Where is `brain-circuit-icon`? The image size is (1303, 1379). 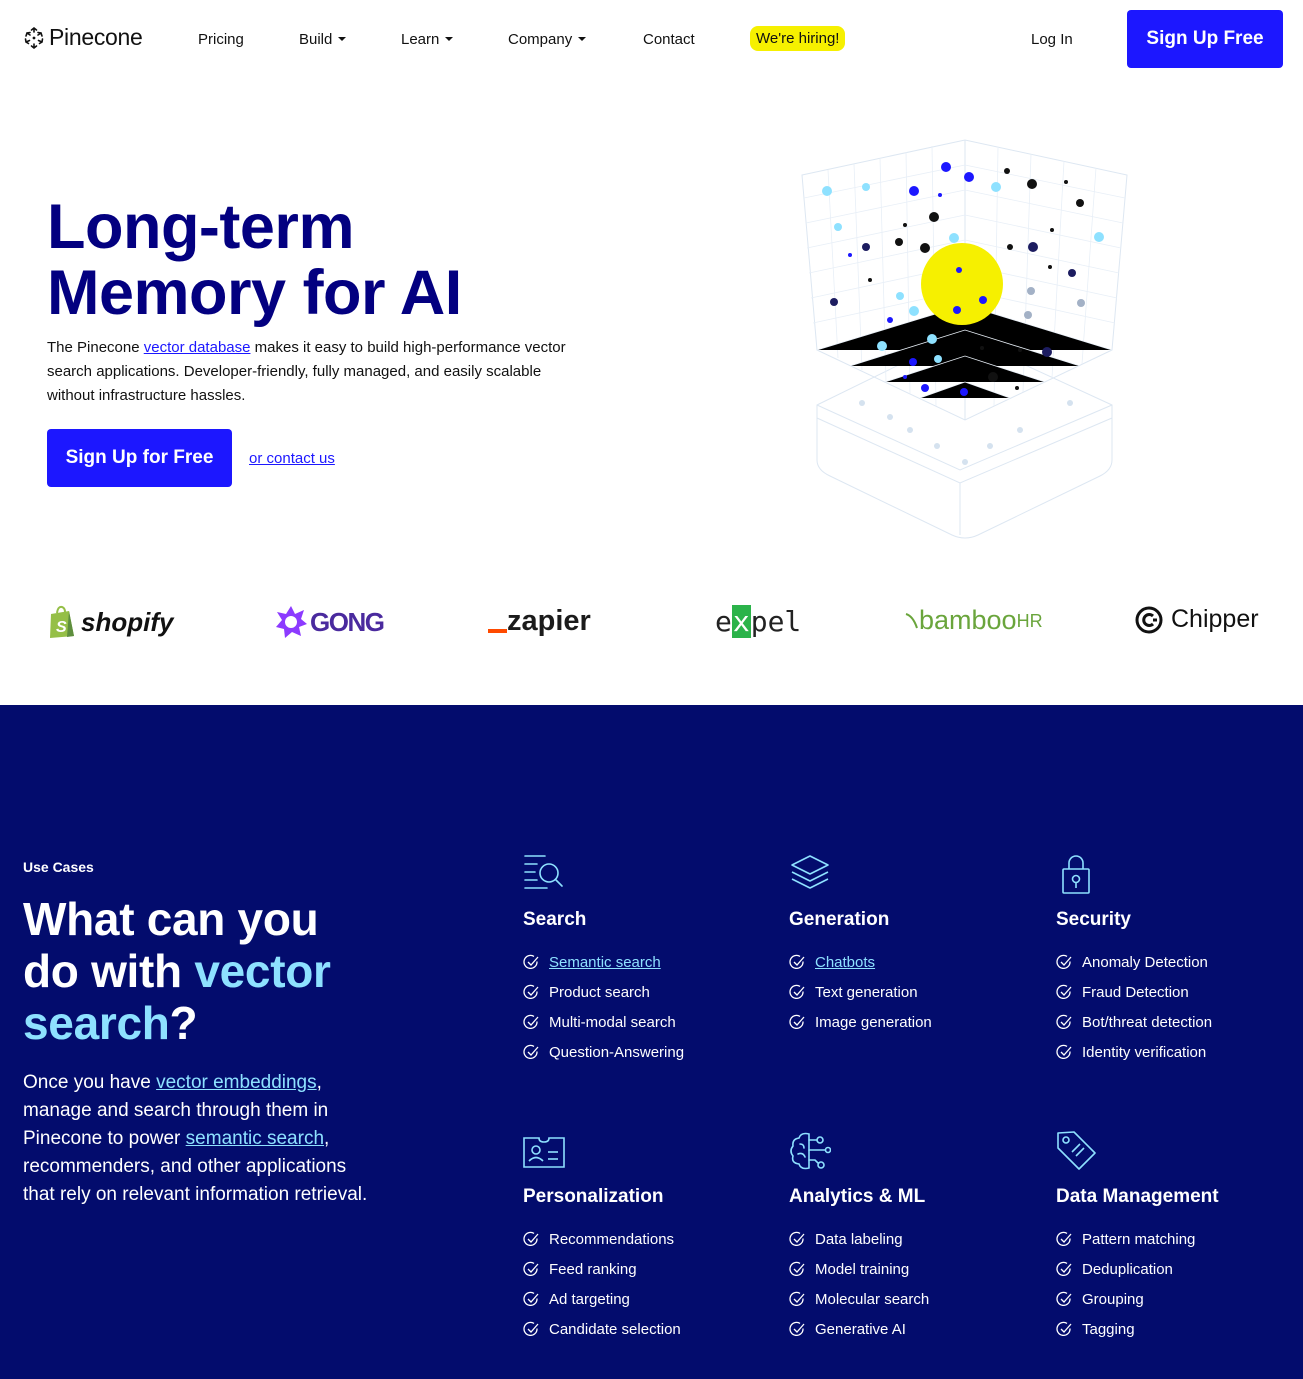
brain-circuit-icon is located at coordinates (810, 1151).